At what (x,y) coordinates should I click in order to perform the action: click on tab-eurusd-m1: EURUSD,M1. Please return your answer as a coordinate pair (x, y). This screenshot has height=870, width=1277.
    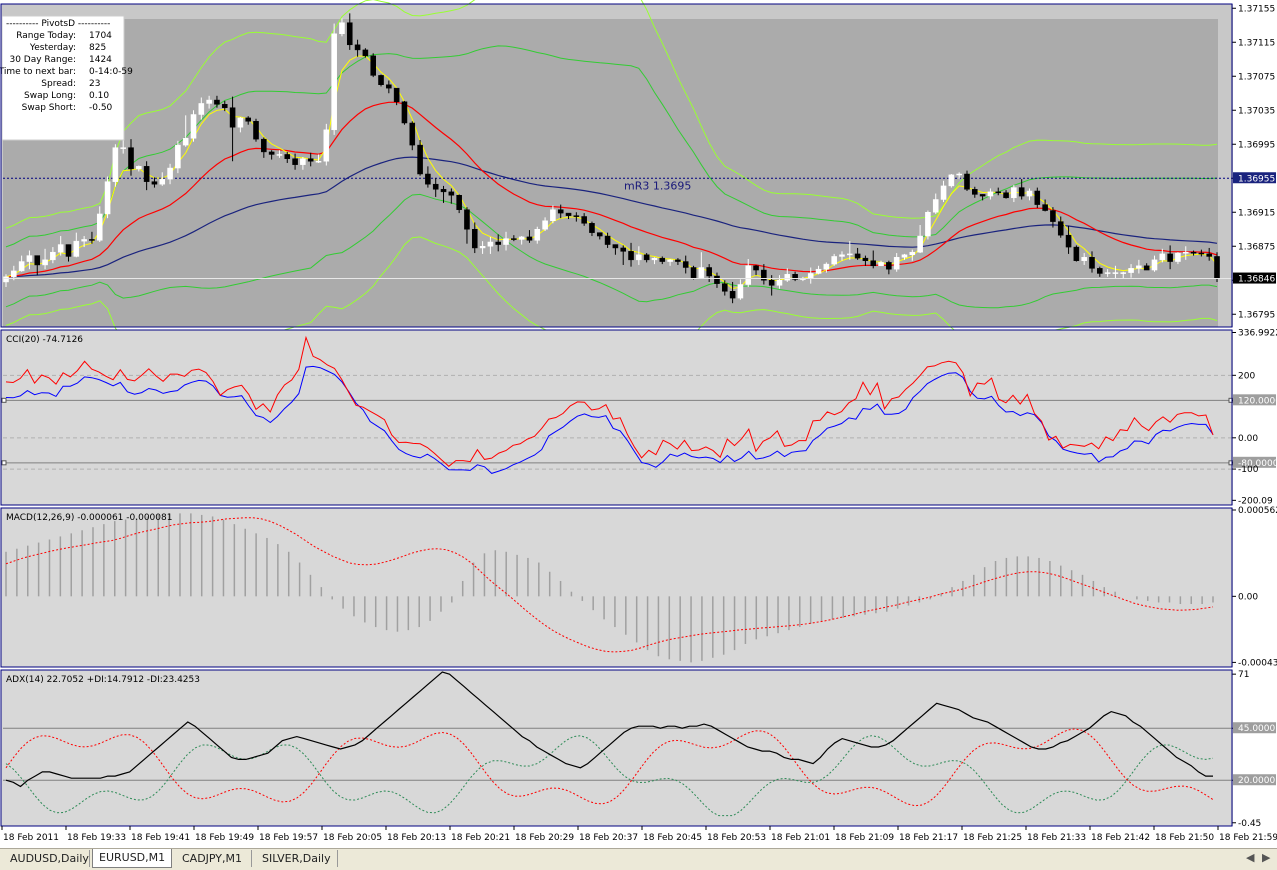
    Looking at the image, I should click on (132, 858).